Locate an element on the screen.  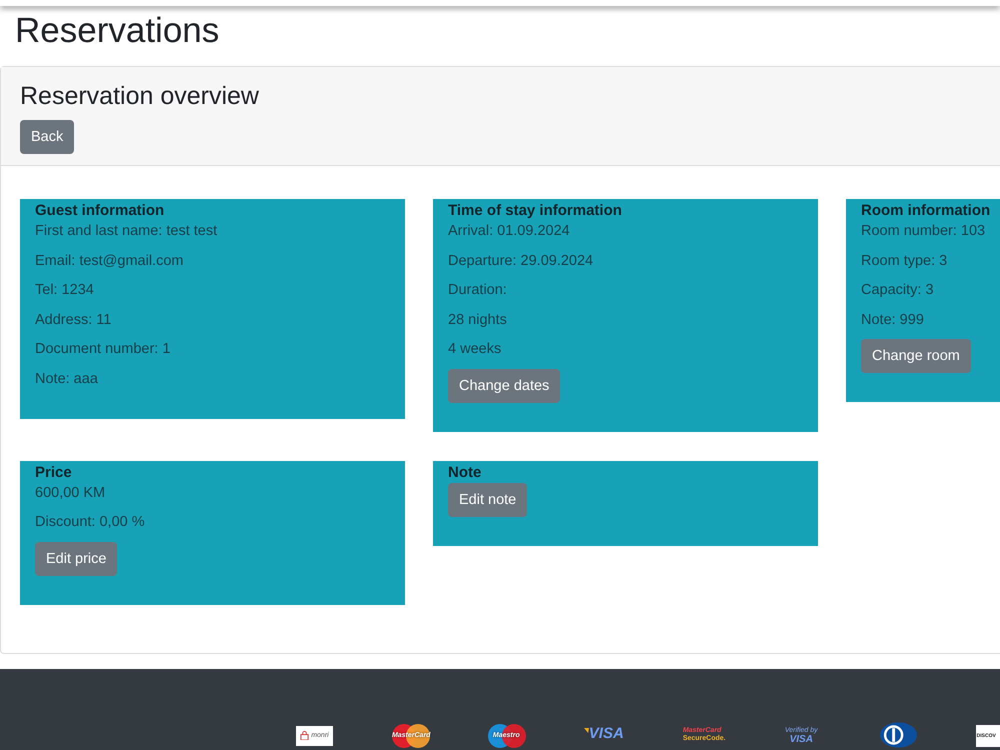
card-text: First and last name: test test is located at coordinates (126, 231).